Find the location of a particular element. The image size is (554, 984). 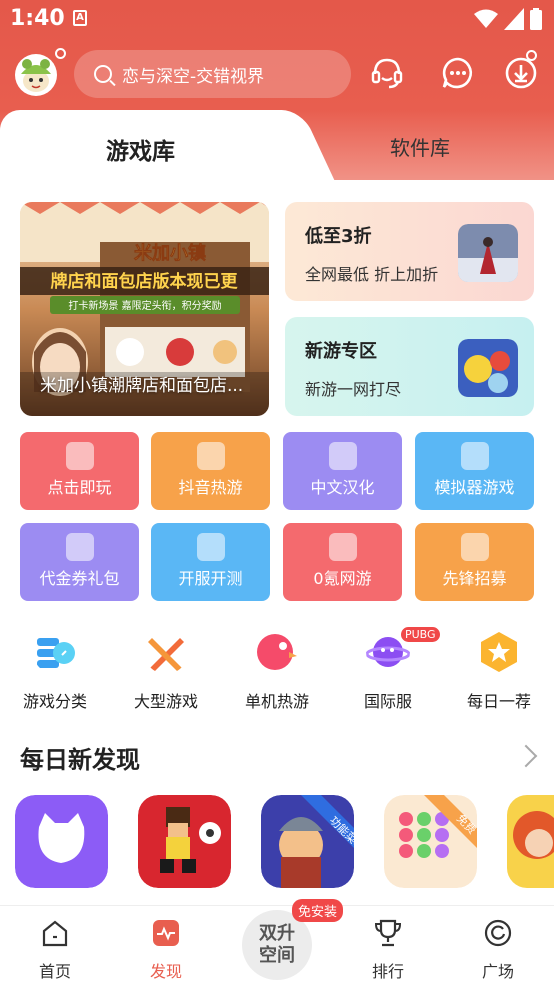

download-notification-dot is located at coordinates (531, 55).